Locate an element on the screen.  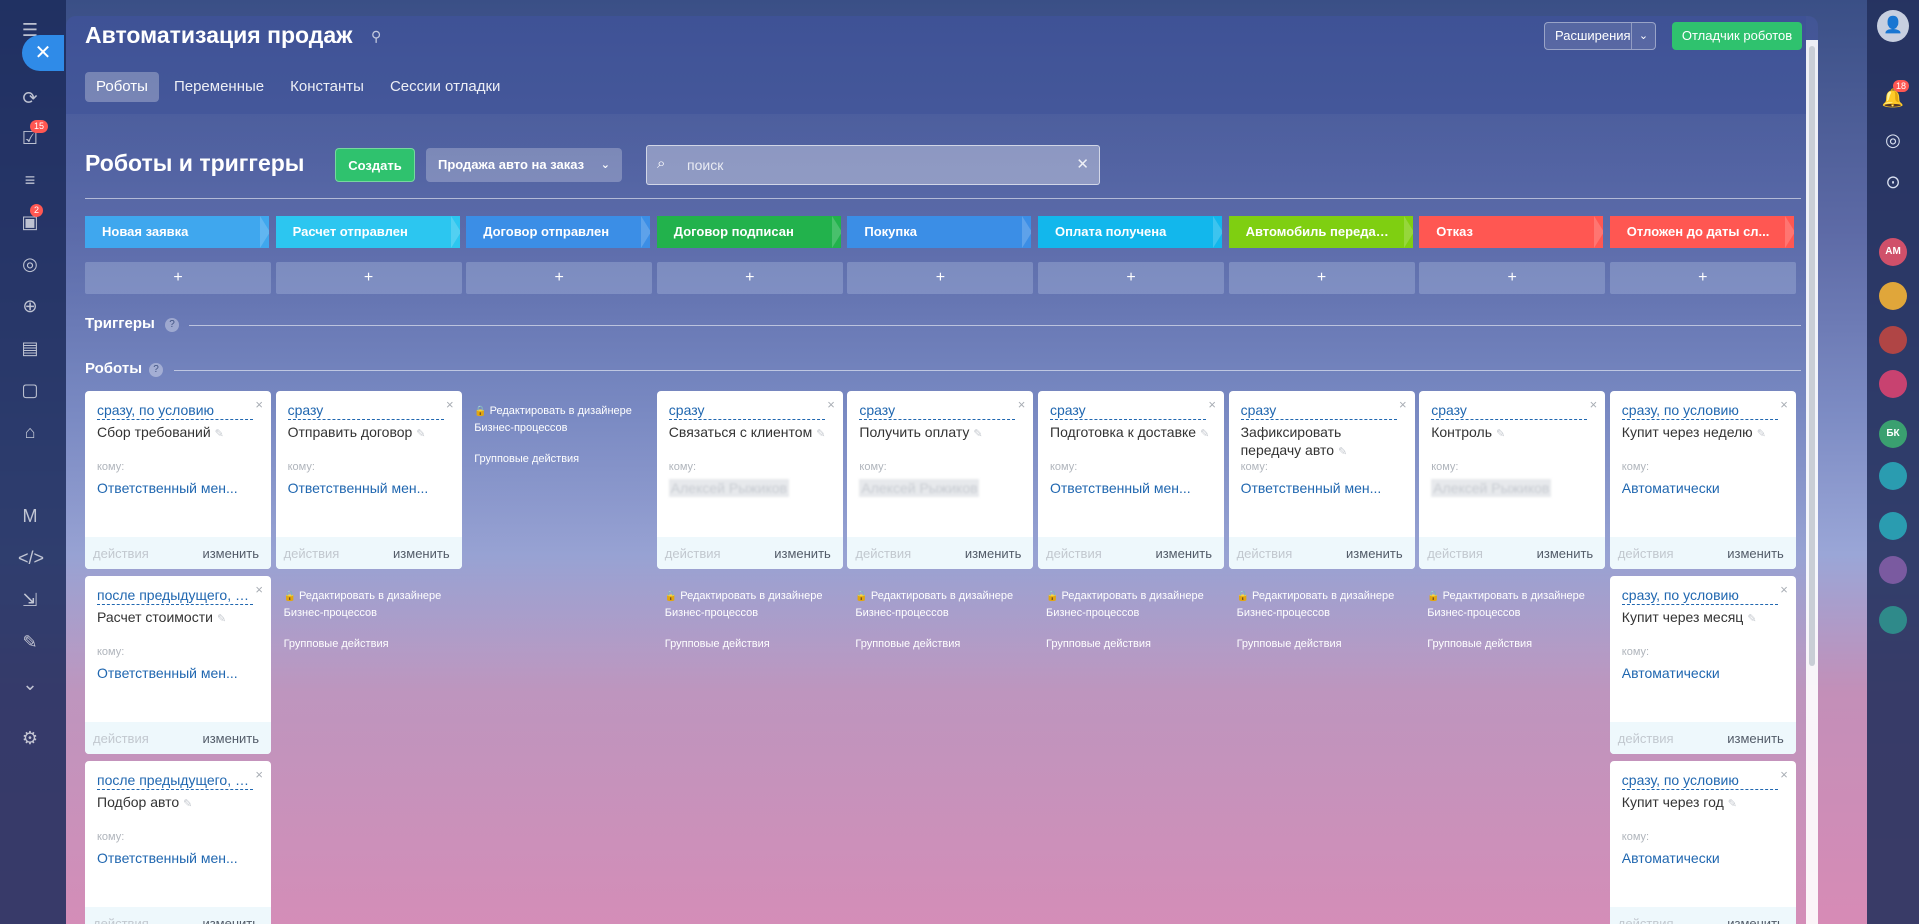
knowledge-icon: ⇲ is located at coordinates (30, 600).